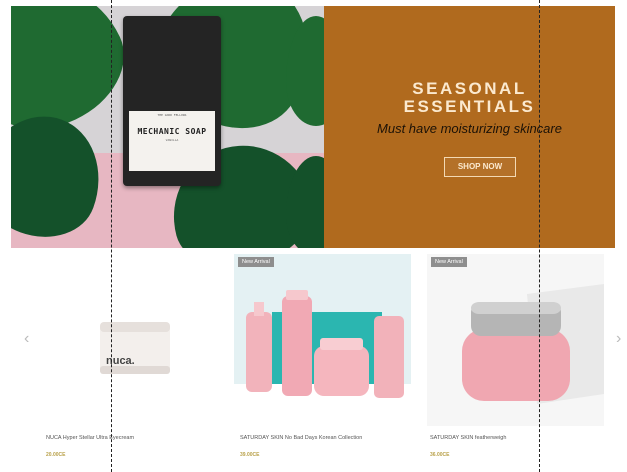 The height and width of the screenshot is (472, 627). What do you see at coordinates (469, 128) in the screenshot?
I see `hero-subtitle: Must have moisturizing skincare` at bounding box center [469, 128].